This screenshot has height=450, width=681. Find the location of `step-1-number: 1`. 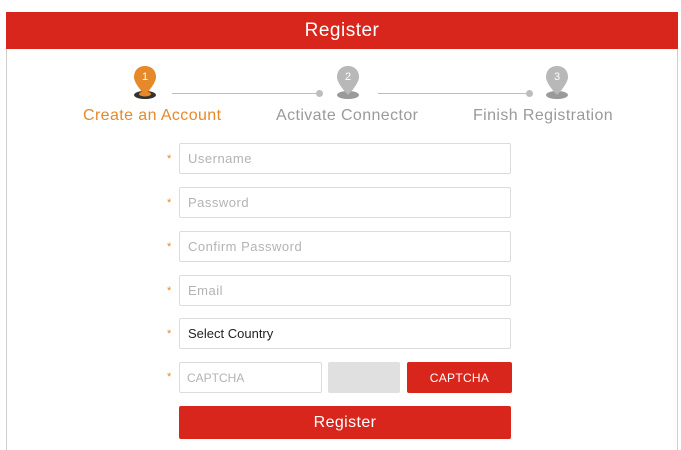

step-1-number: 1 is located at coordinates (145, 77).